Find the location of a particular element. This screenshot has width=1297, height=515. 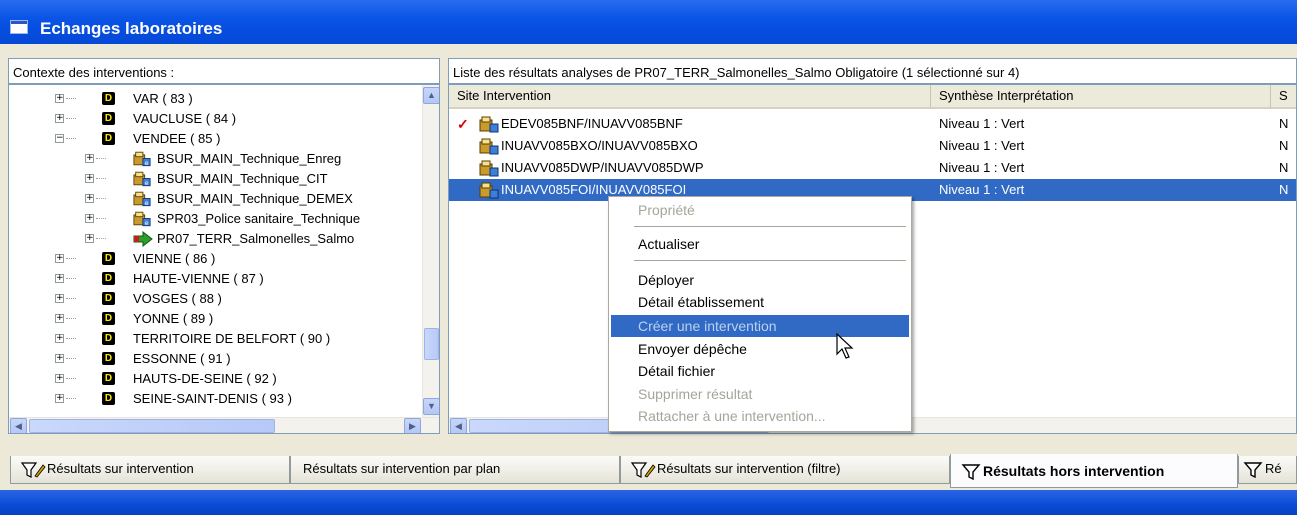

tree-item: + PR07_TERR_Salmonelles_Salmo is located at coordinates (215, 239).